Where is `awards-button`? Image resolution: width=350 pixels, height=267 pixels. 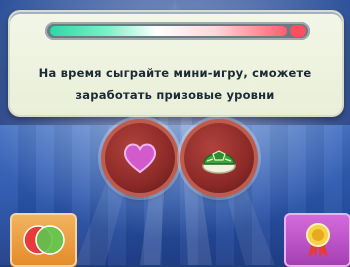
awards-button is located at coordinates (317, 240).